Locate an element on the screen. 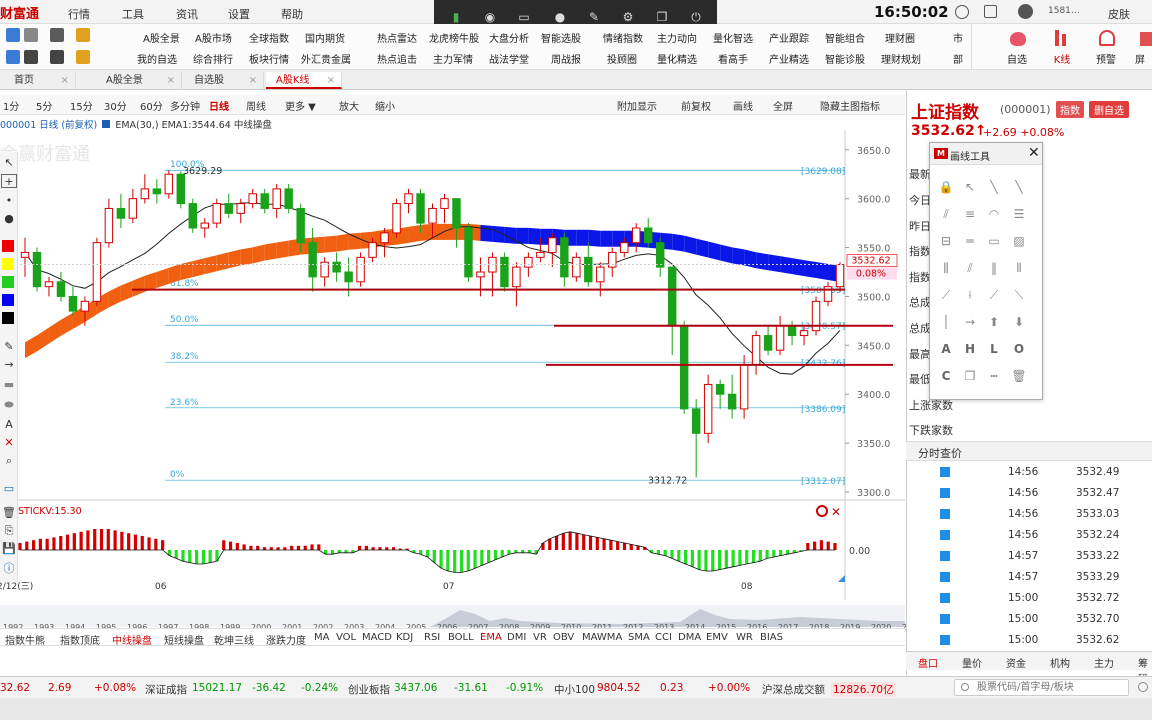  toolbar-item: 量化智选 is located at coordinates (733, 37).